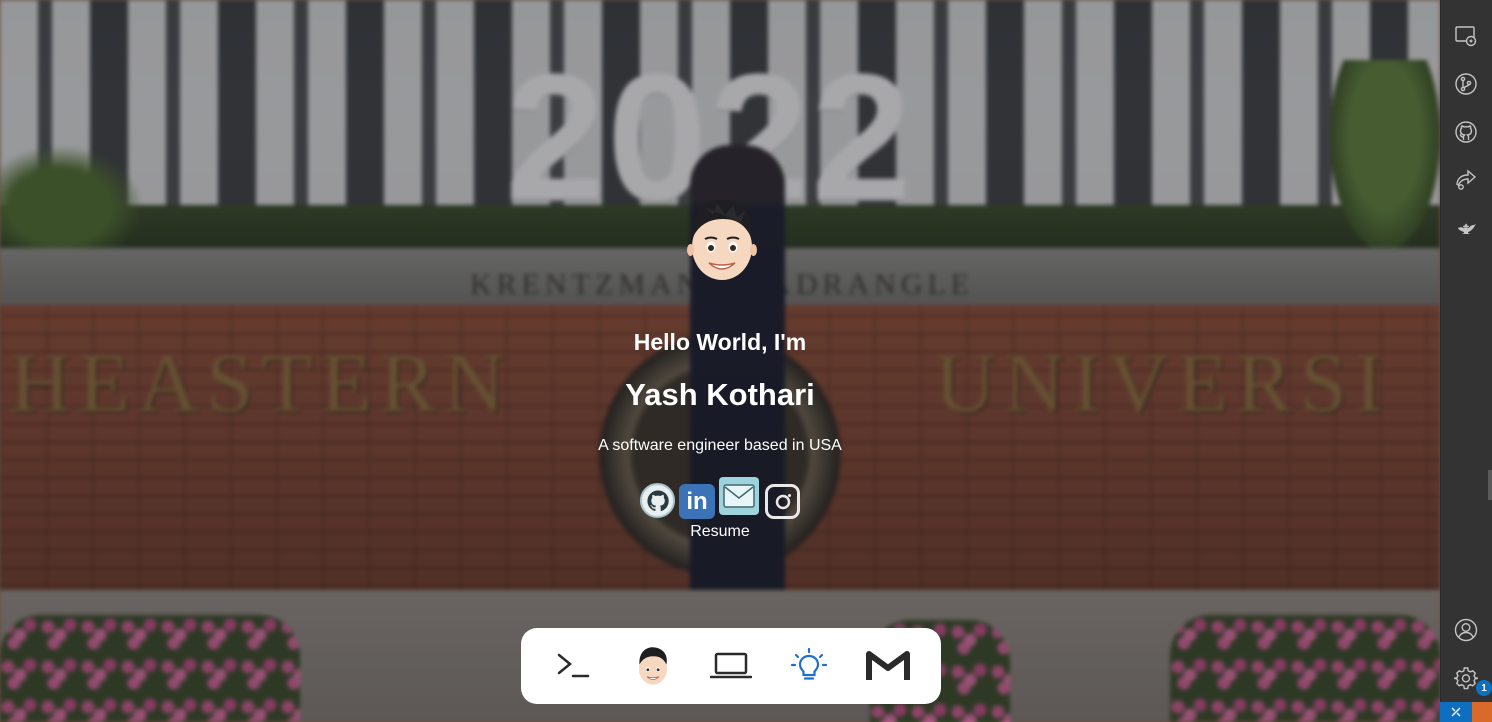  What do you see at coordinates (1466, 84) in the screenshot?
I see `source-control-icon` at bounding box center [1466, 84].